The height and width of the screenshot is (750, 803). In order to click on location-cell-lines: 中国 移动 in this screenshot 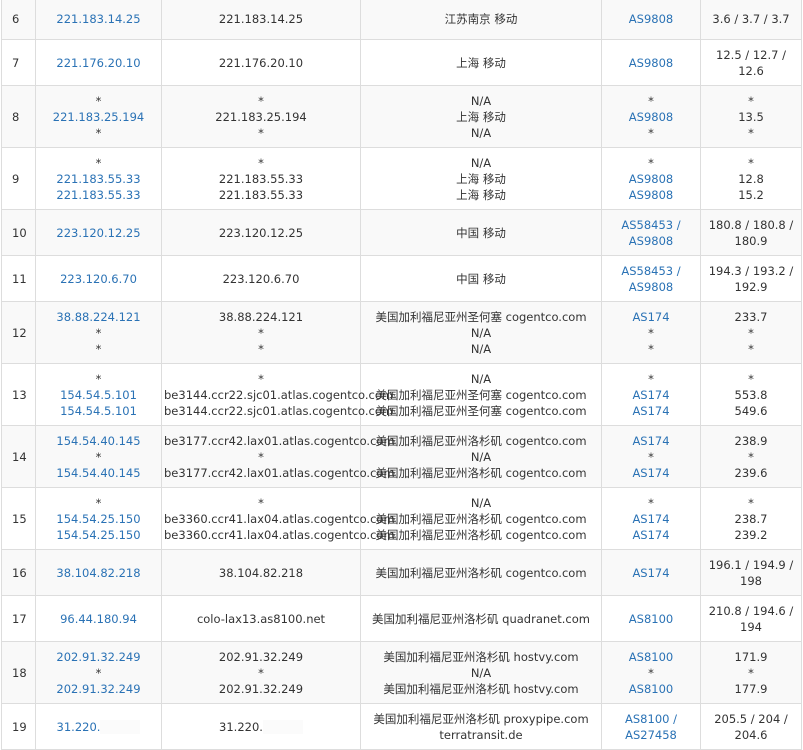, I will do `click(481, 279)`.